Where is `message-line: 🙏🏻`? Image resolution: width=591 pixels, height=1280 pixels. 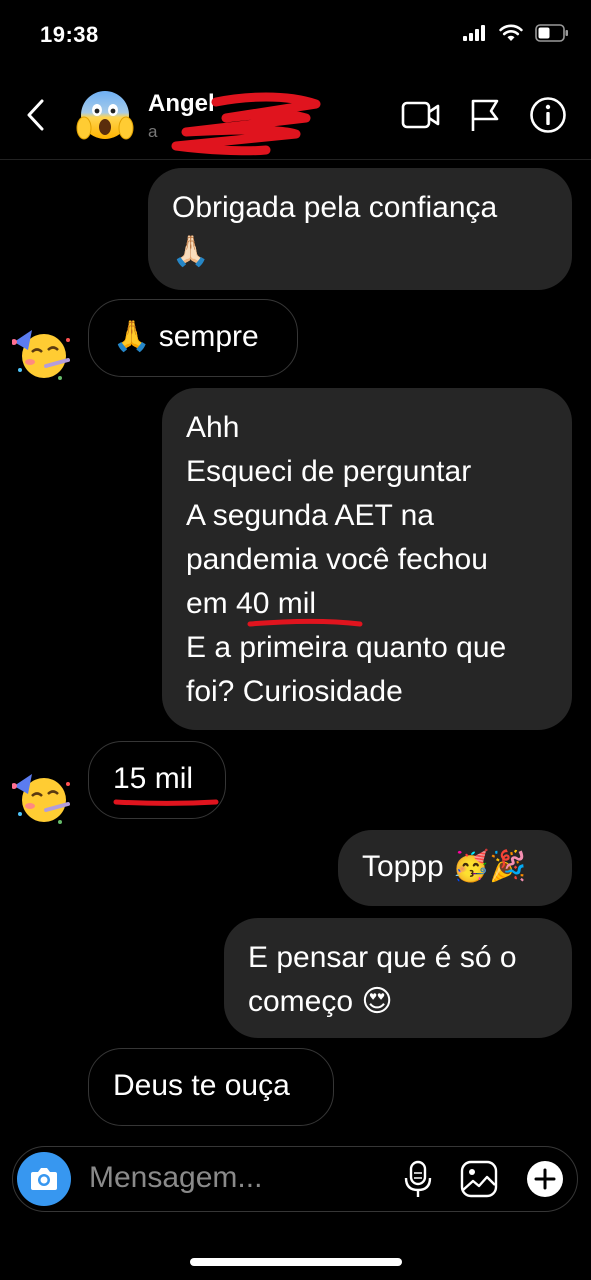 message-line: 🙏🏻 is located at coordinates (191, 251).